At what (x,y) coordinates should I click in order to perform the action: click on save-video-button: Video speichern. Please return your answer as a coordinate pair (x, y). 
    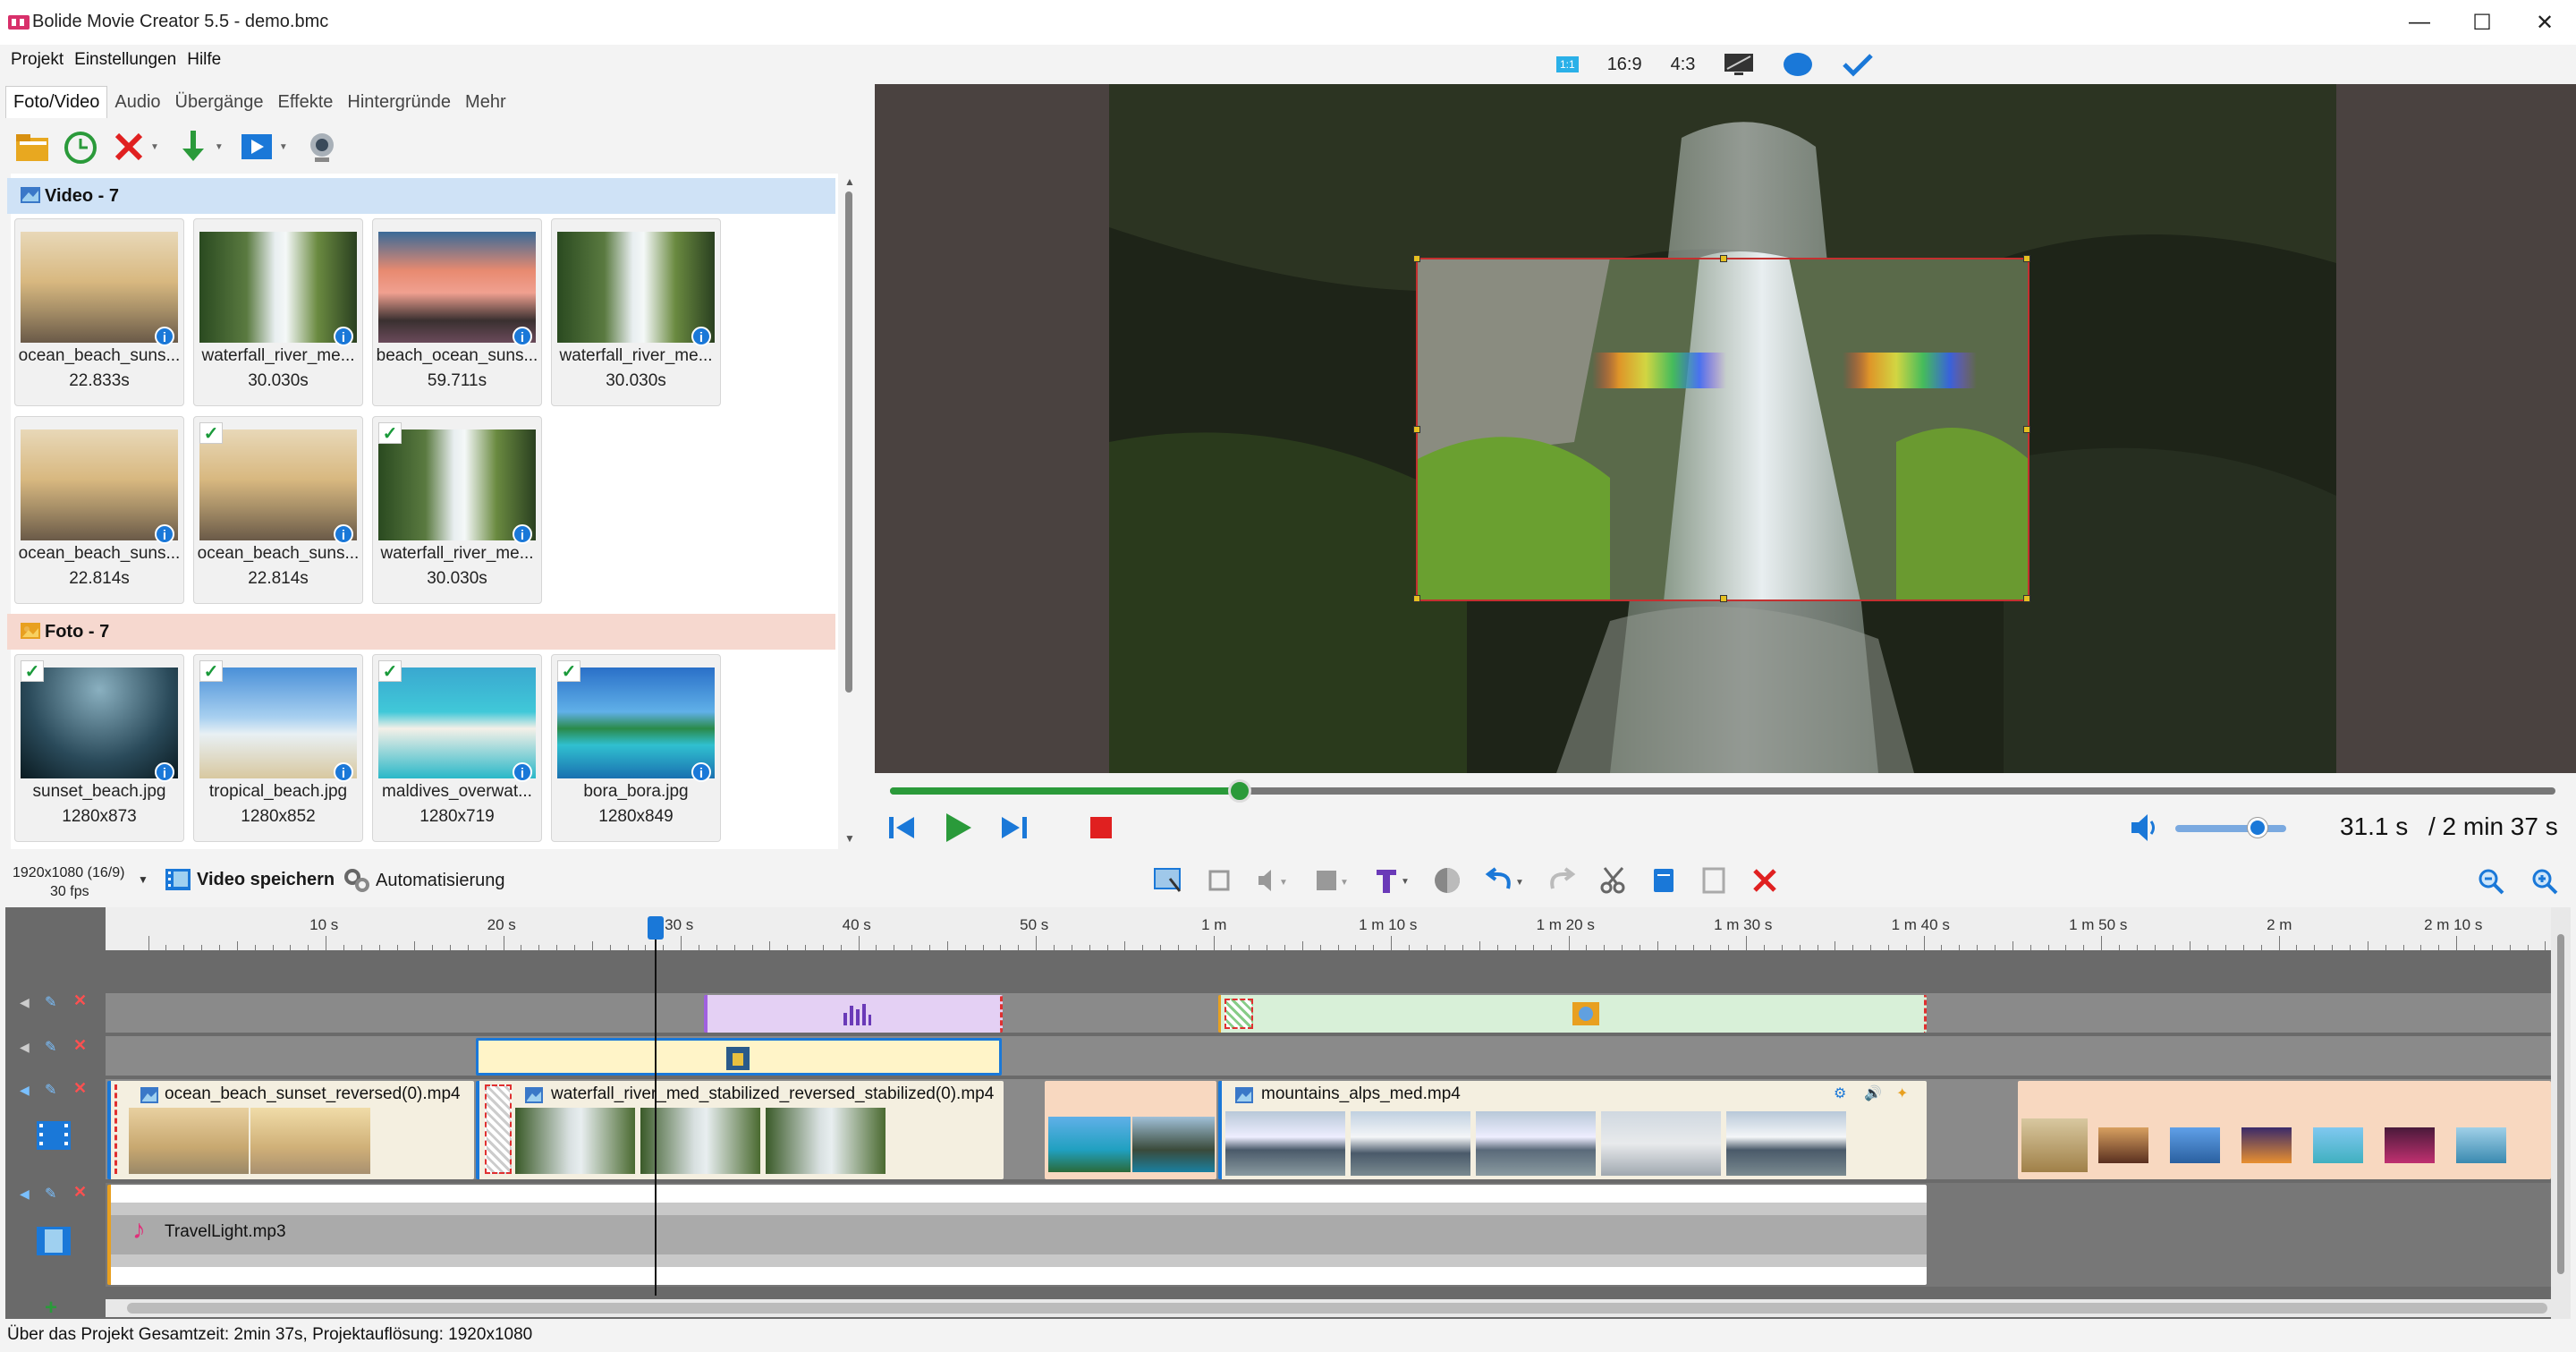
    Looking at the image, I should click on (250, 879).